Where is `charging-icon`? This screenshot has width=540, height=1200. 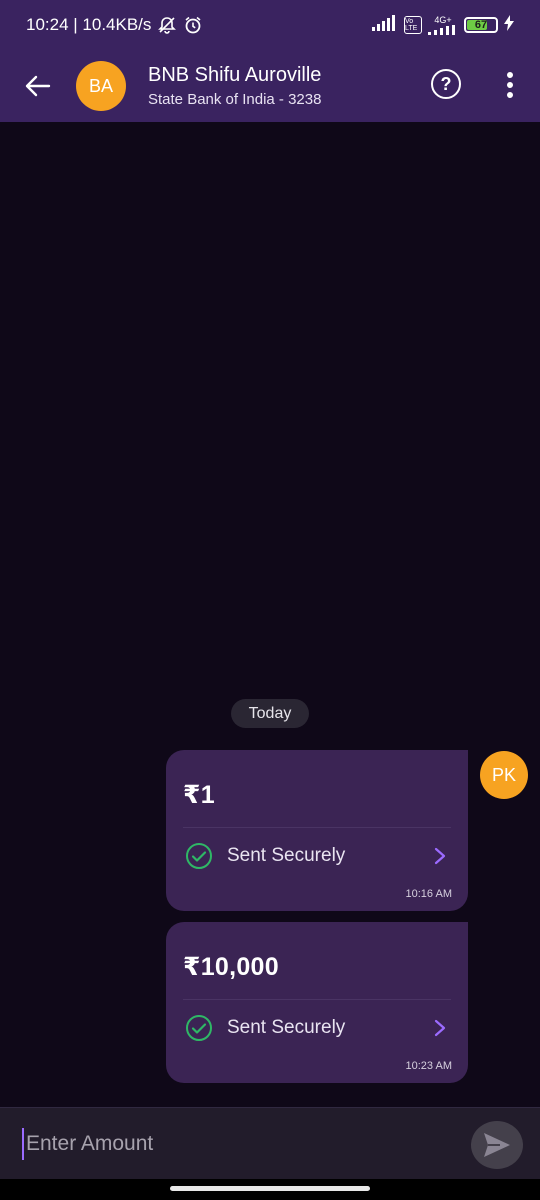
charging-icon is located at coordinates (509, 25).